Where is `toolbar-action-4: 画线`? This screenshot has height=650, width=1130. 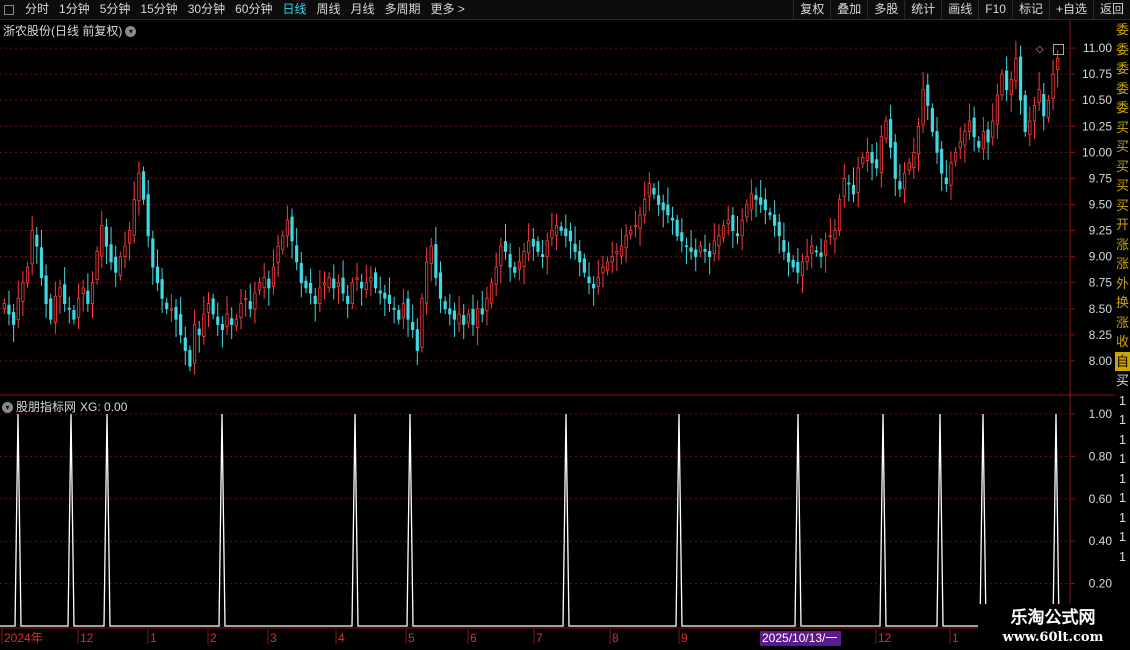 toolbar-action-4: 画线 is located at coordinates (959, 9).